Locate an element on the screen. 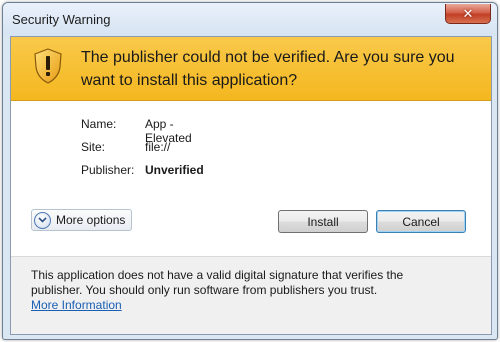 The height and width of the screenshot is (342, 500). publisher-label: Publisher: is located at coordinates (108, 170).